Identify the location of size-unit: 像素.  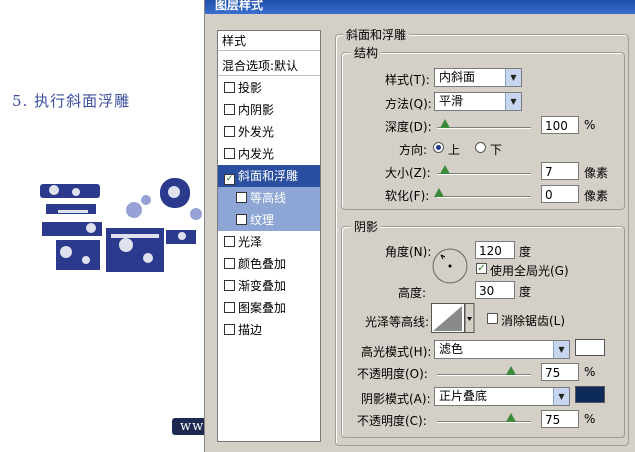
(596, 173).